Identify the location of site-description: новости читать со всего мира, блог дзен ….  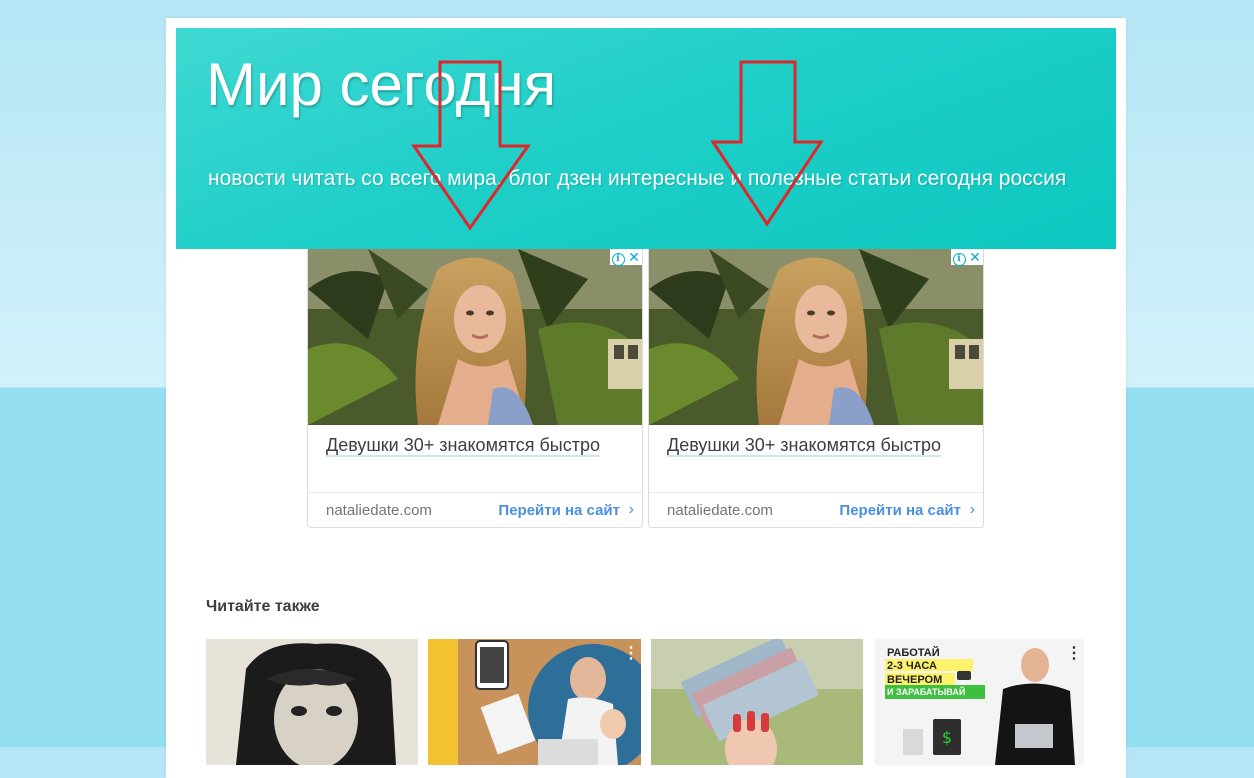
(637, 178).